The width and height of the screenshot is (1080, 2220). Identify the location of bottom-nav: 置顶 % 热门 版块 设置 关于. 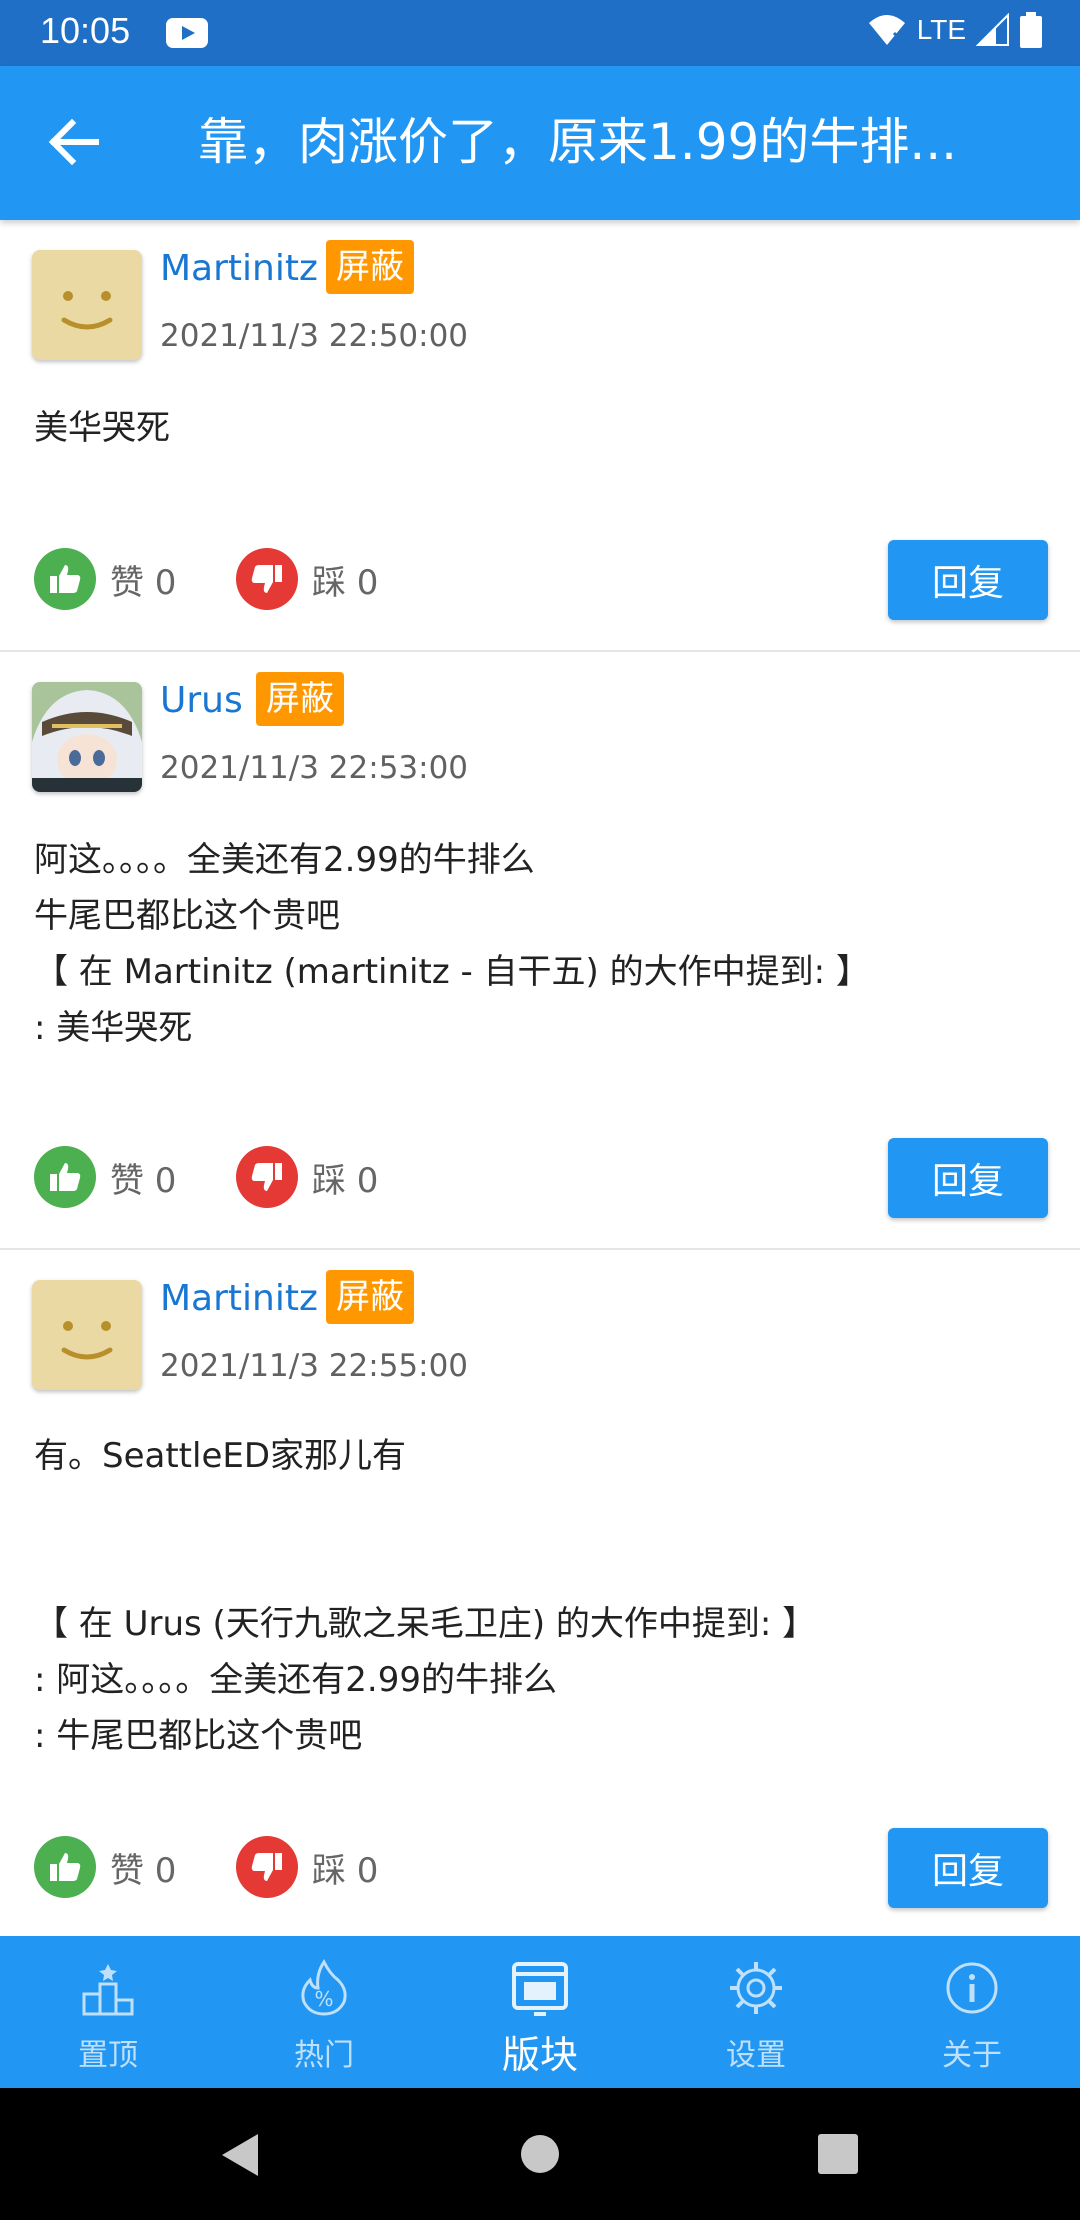
(540, 2012).